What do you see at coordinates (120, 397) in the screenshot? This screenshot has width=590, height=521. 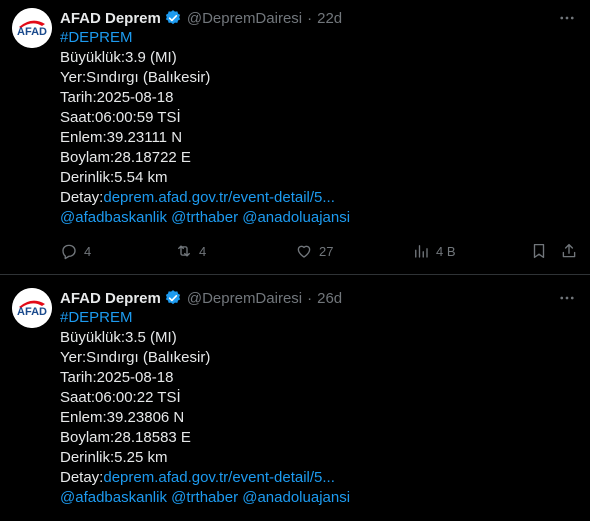 I see `time-line: Saat:06:00:22 TSİ` at bounding box center [120, 397].